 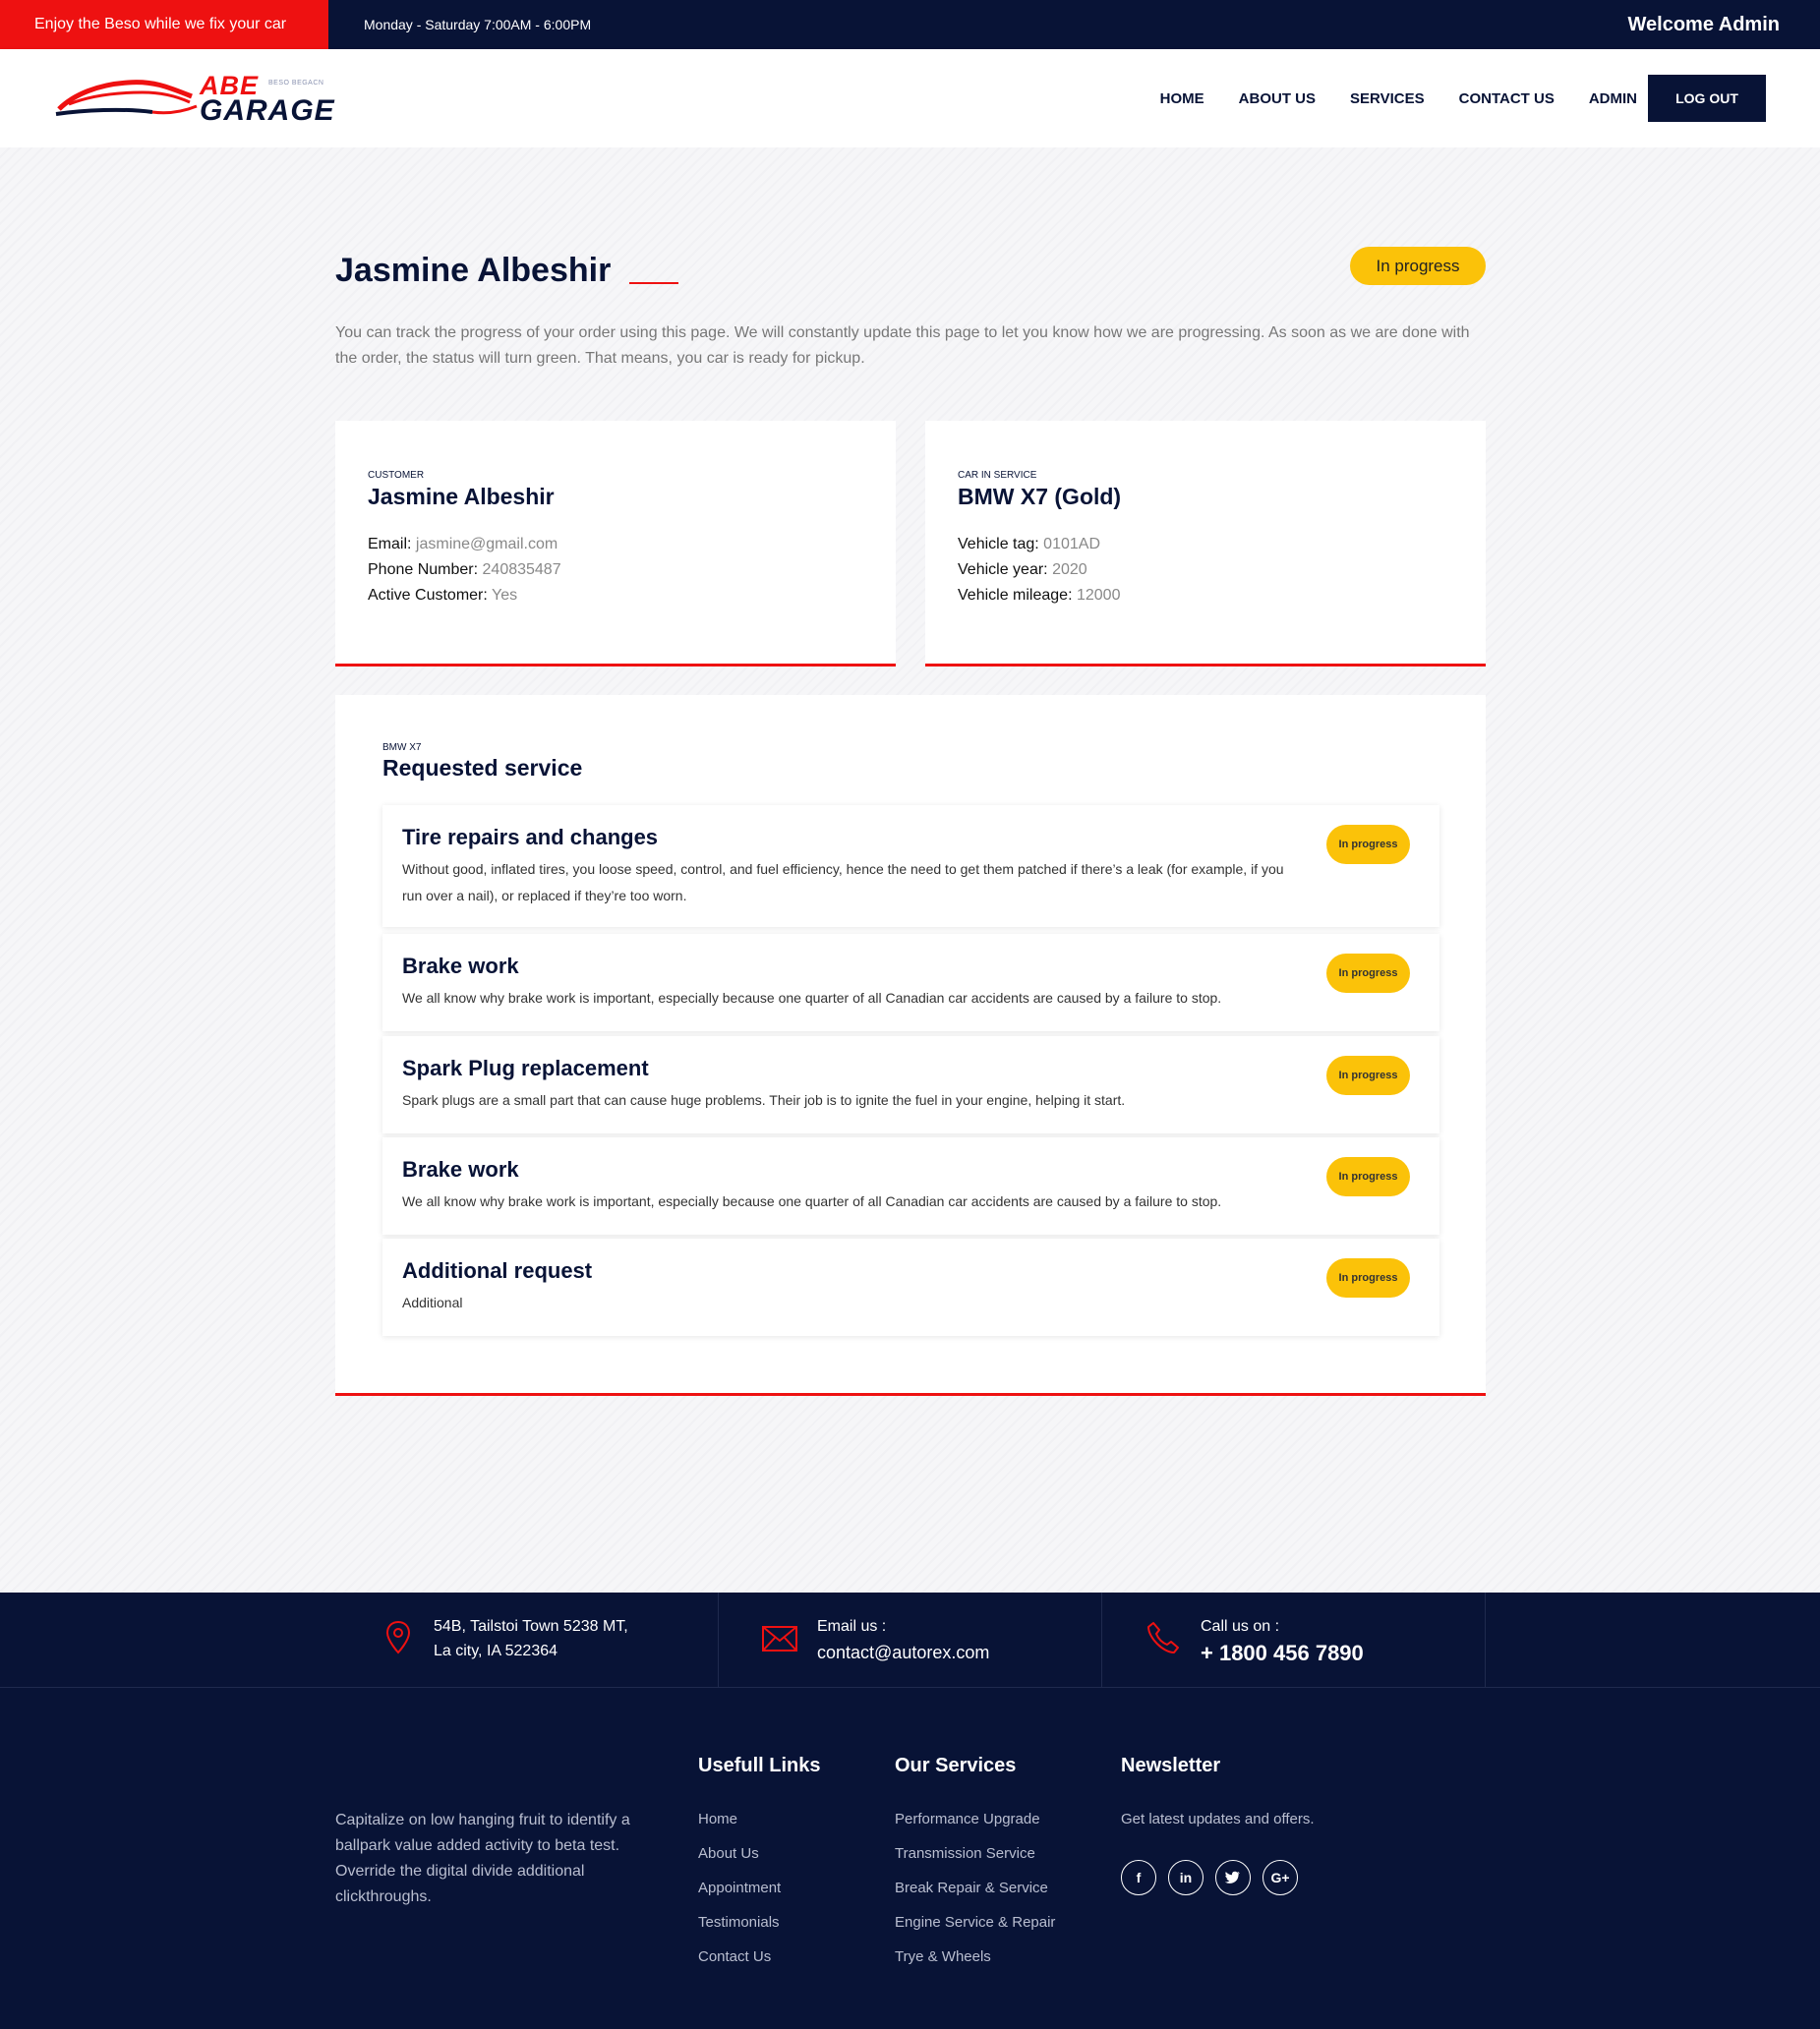 What do you see at coordinates (1218, 1819) in the screenshot?
I see `newsletter-text: Get latest updates and offers.` at bounding box center [1218, 1819].